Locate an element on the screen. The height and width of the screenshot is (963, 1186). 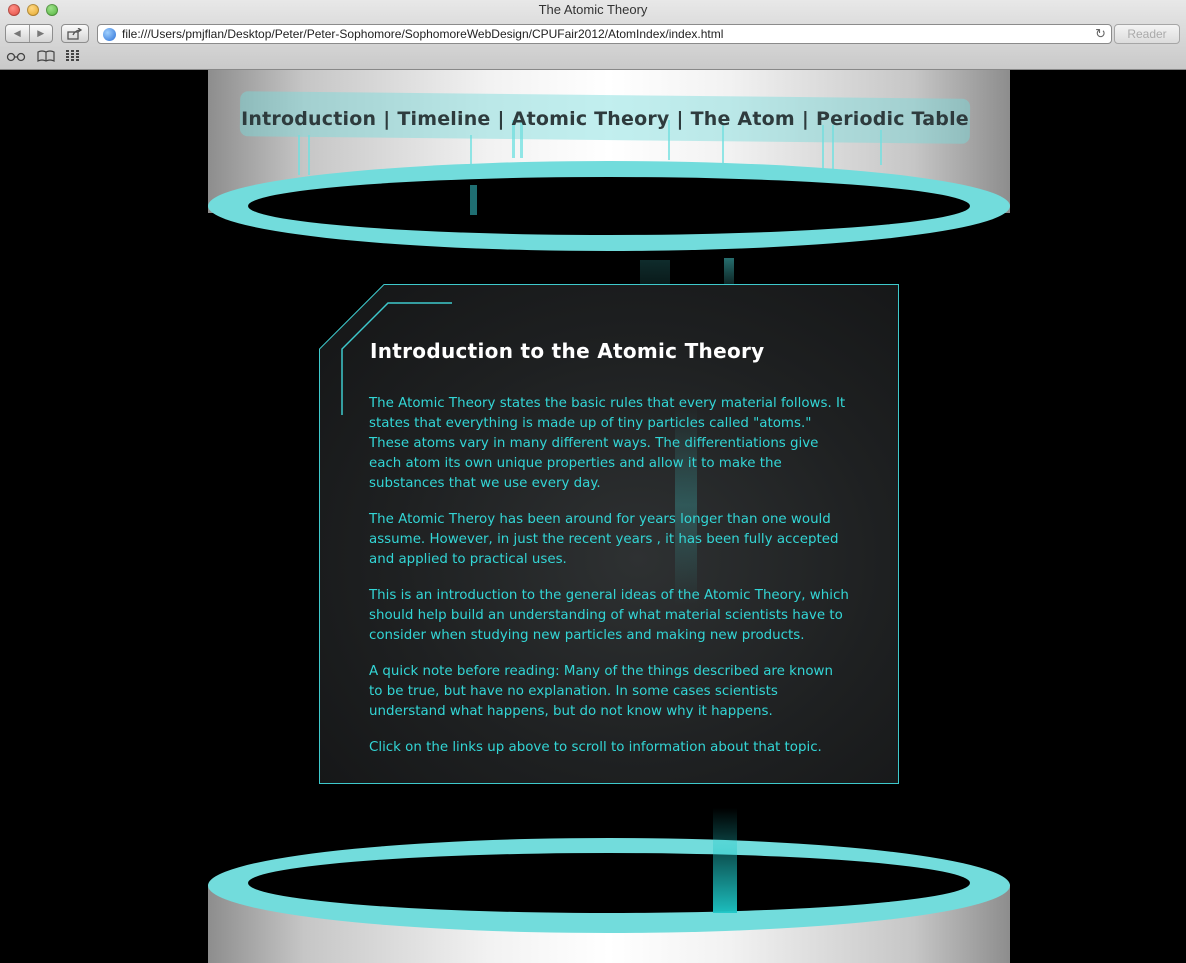
nav-link-the-atom: The Atom is located at coordinates (743, 119).